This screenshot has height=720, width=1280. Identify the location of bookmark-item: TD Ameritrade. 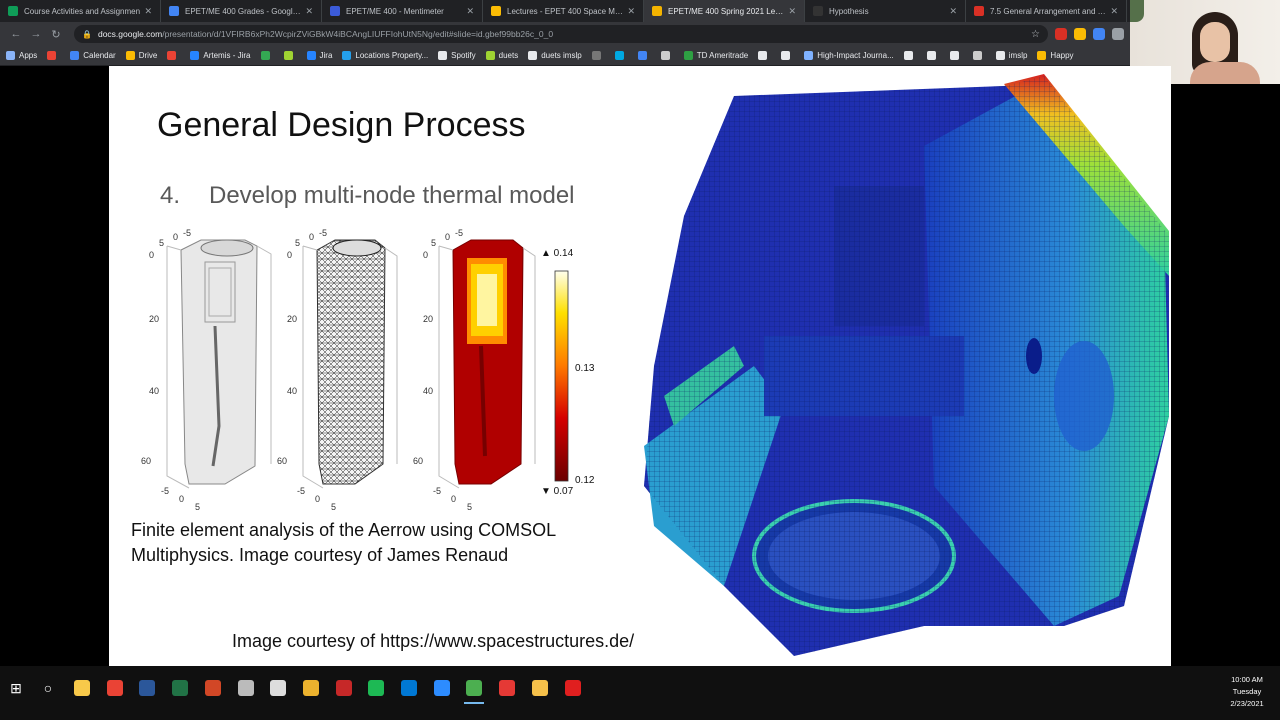
(715, 55).